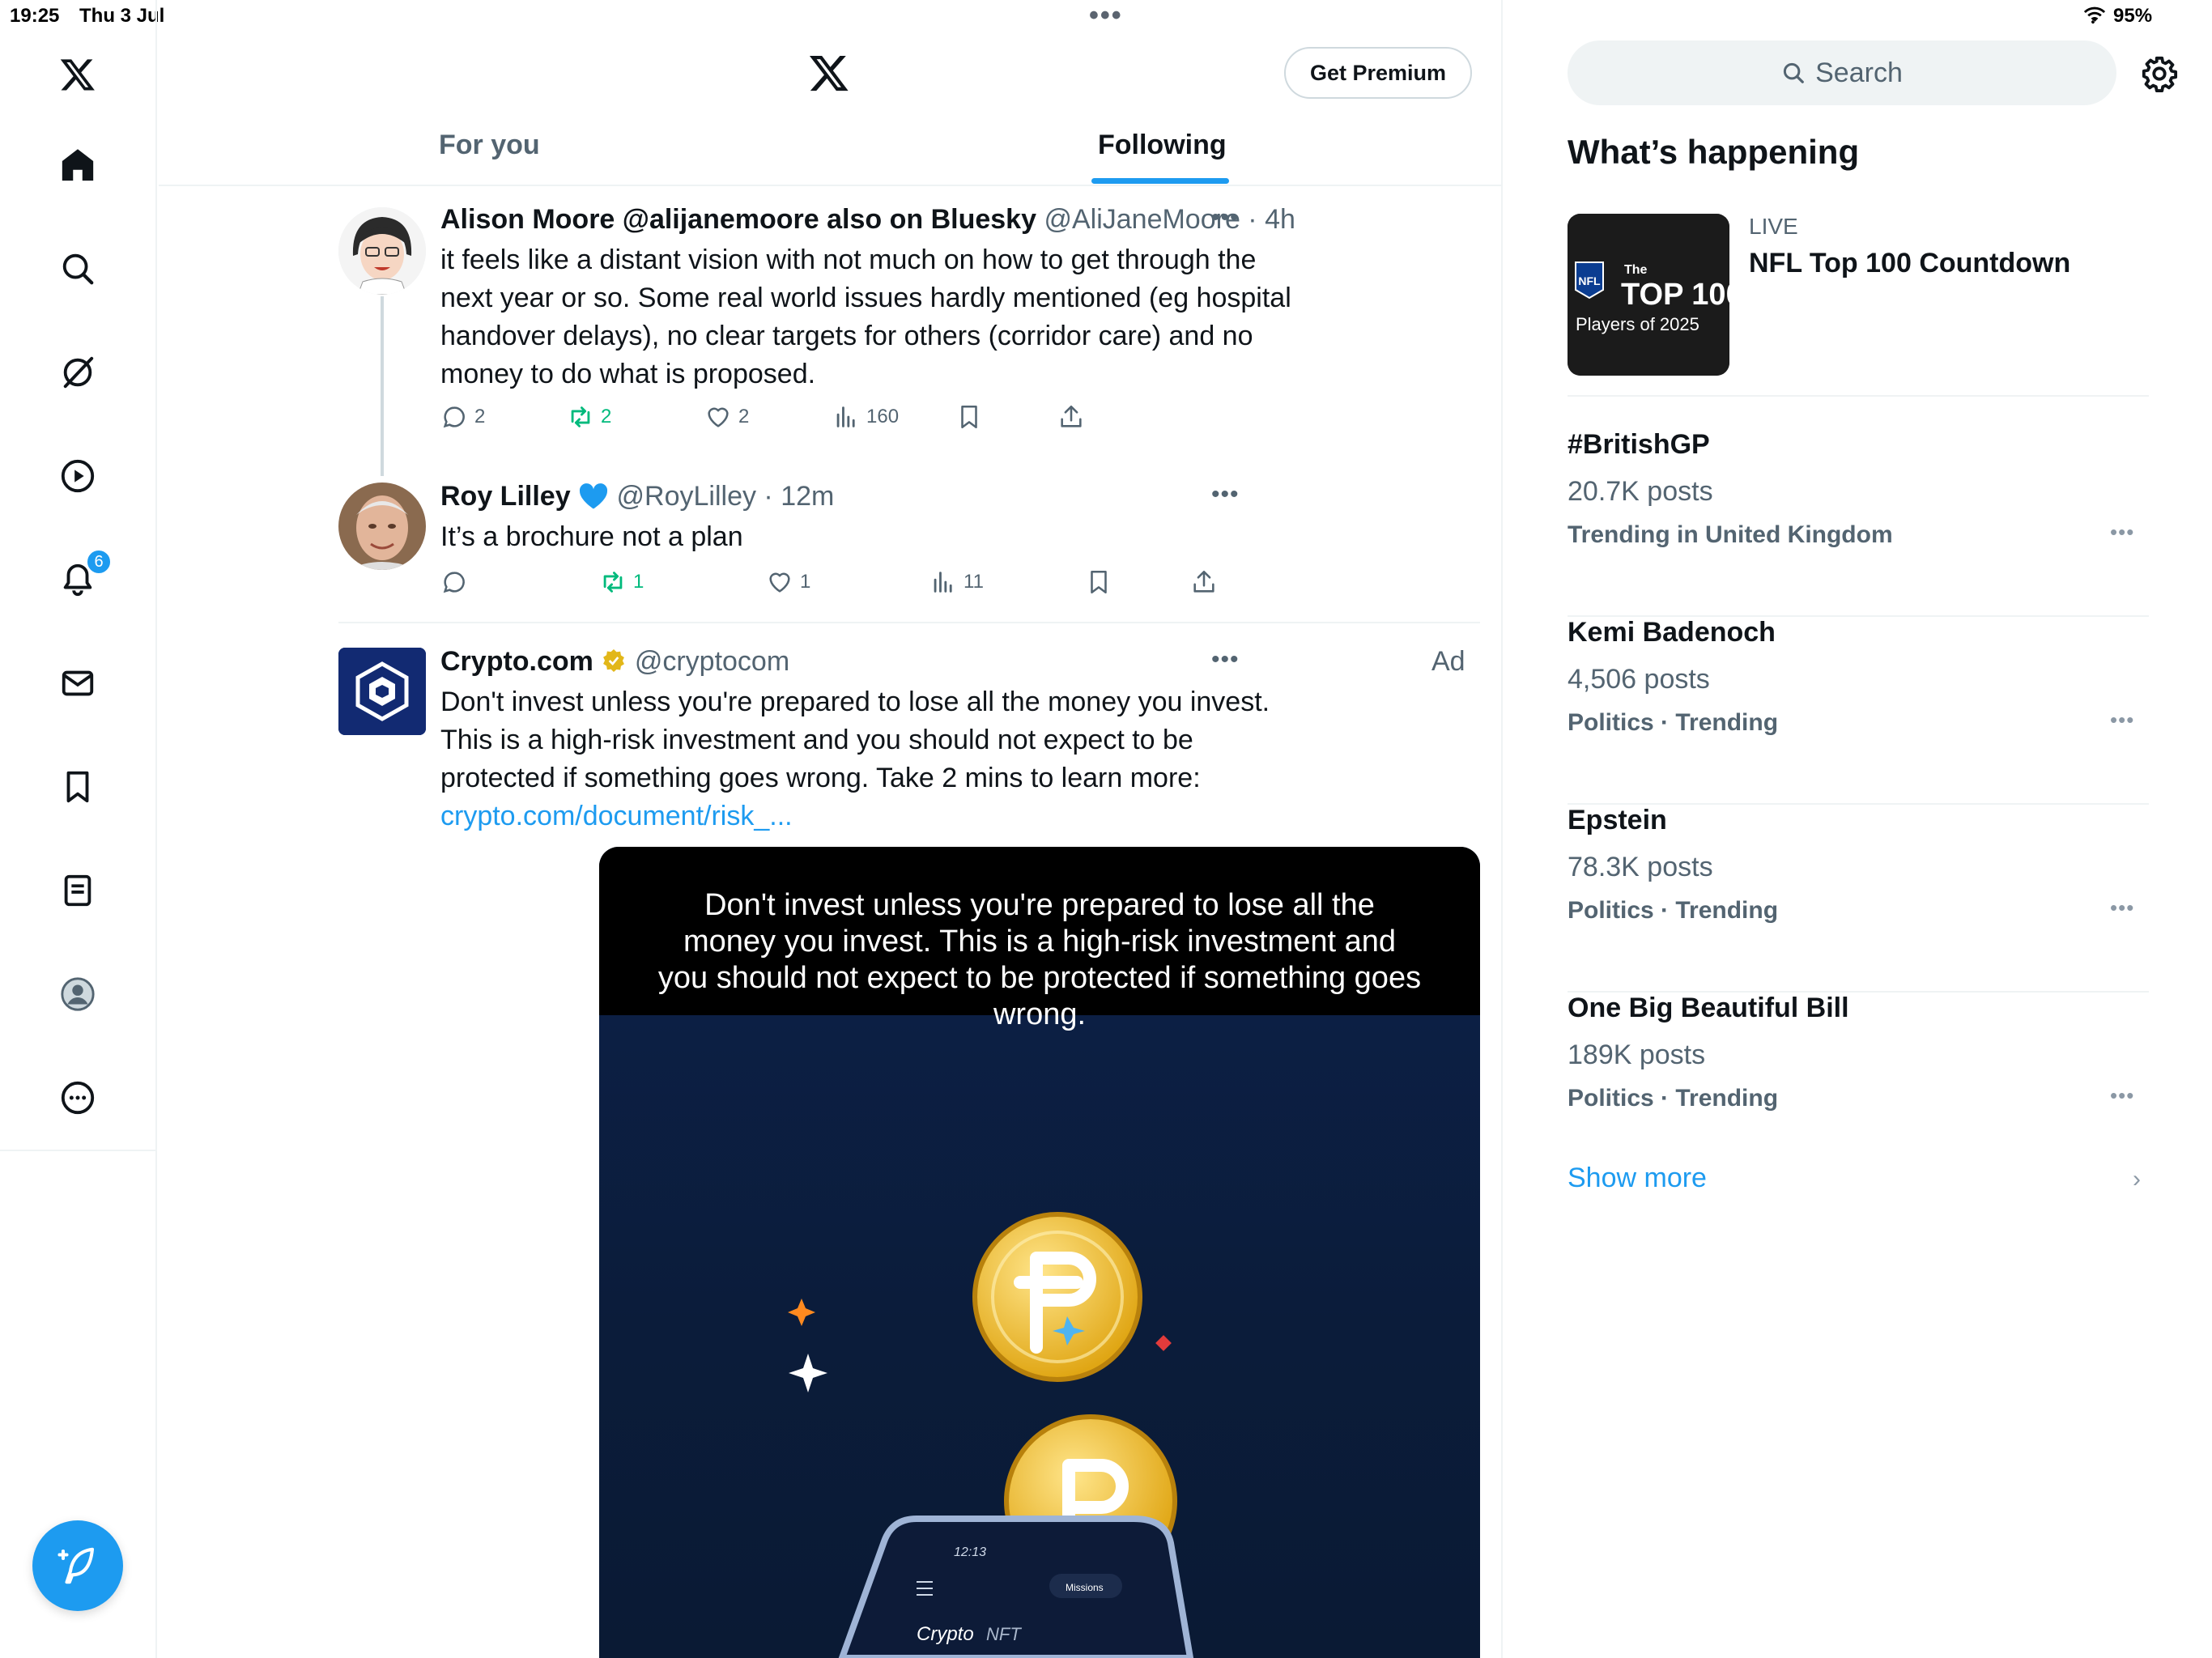 The height and width of the screenshot is (1658, 2212). Describe the element at coordinates (597, 496) in the screenshot. I see `blue-heart-icon` at that location.